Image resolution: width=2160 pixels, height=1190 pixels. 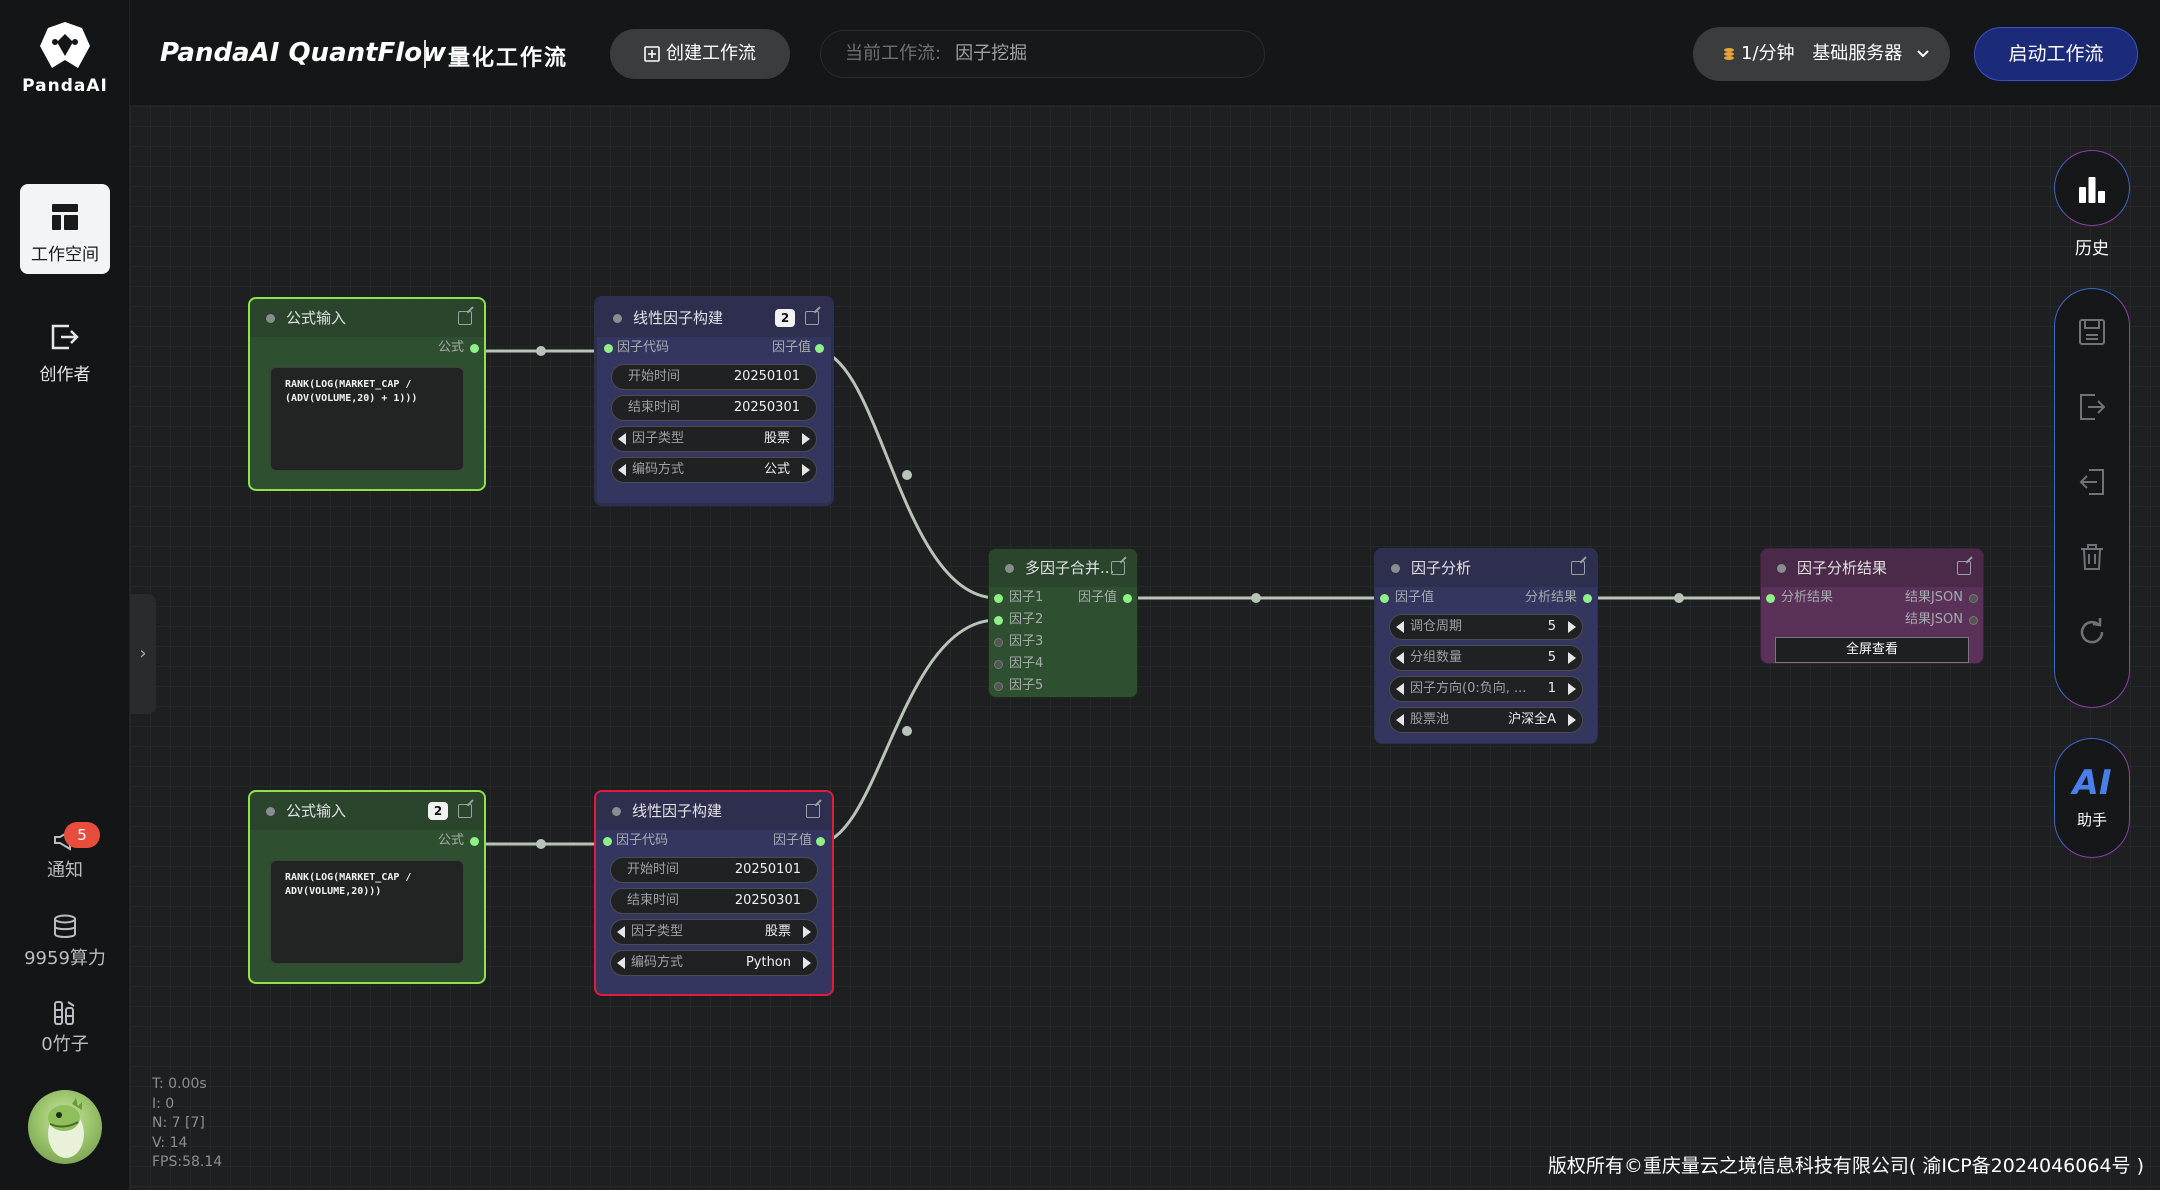 What do you see at coordinates (348, 877) in the screenshot?
I see `formula-line: RANK(LOG(MARKET_CAP /` at bounding box center [348, 877].